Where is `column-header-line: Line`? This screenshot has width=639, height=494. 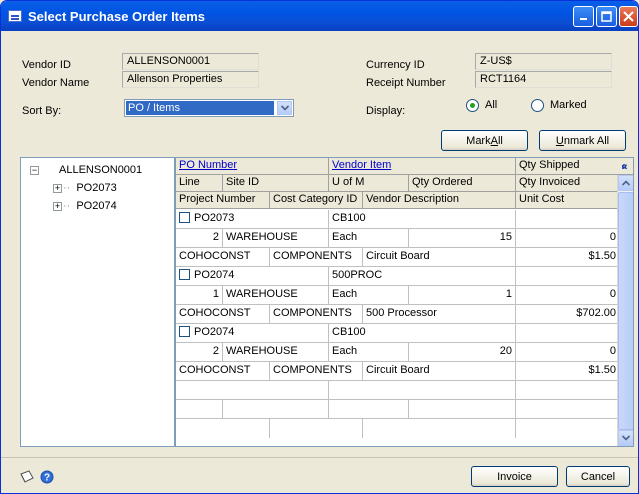
column-header-line: Line is located at coordinates (199, 183).